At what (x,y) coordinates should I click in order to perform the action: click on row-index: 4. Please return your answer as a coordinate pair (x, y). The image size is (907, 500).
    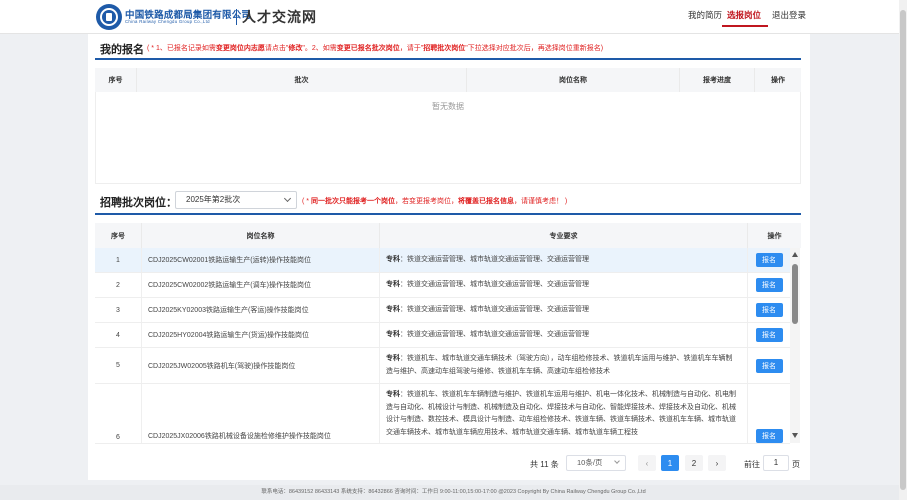
    Looking at the image, I should click on (118, 335).